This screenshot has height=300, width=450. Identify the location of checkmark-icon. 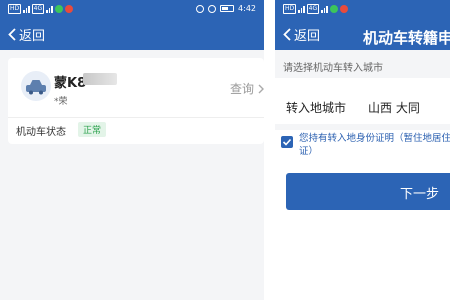
(287, 142).